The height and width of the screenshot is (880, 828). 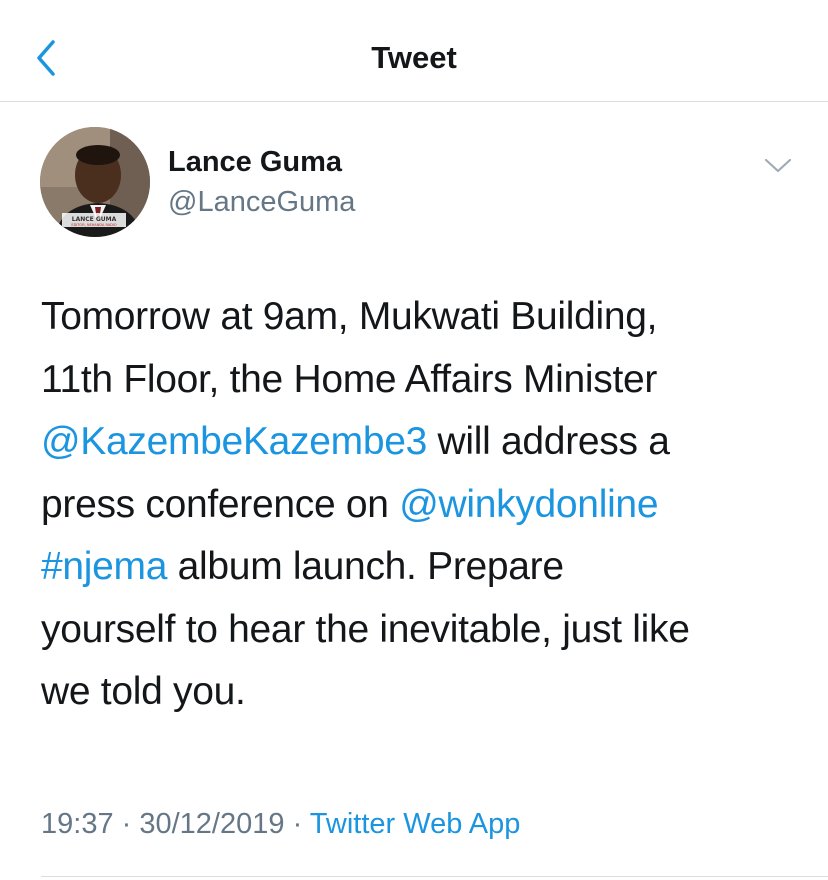 I want to click on author-handle: @LanceGuma, so click(x=261, y=202).